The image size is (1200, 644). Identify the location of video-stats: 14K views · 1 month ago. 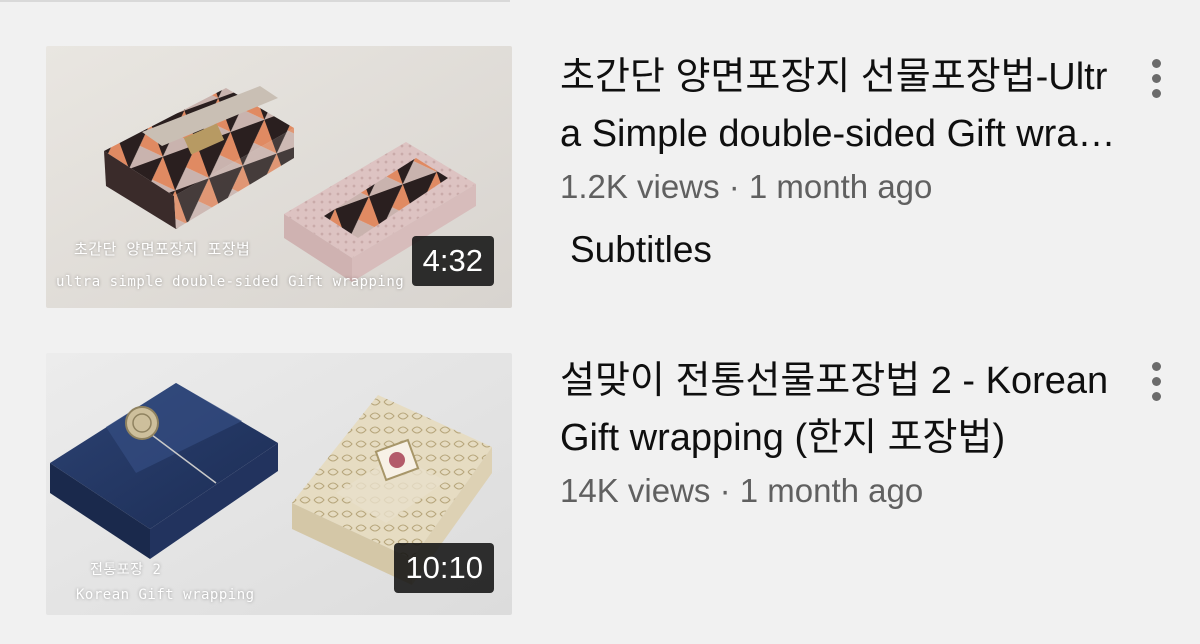
(840, 491).